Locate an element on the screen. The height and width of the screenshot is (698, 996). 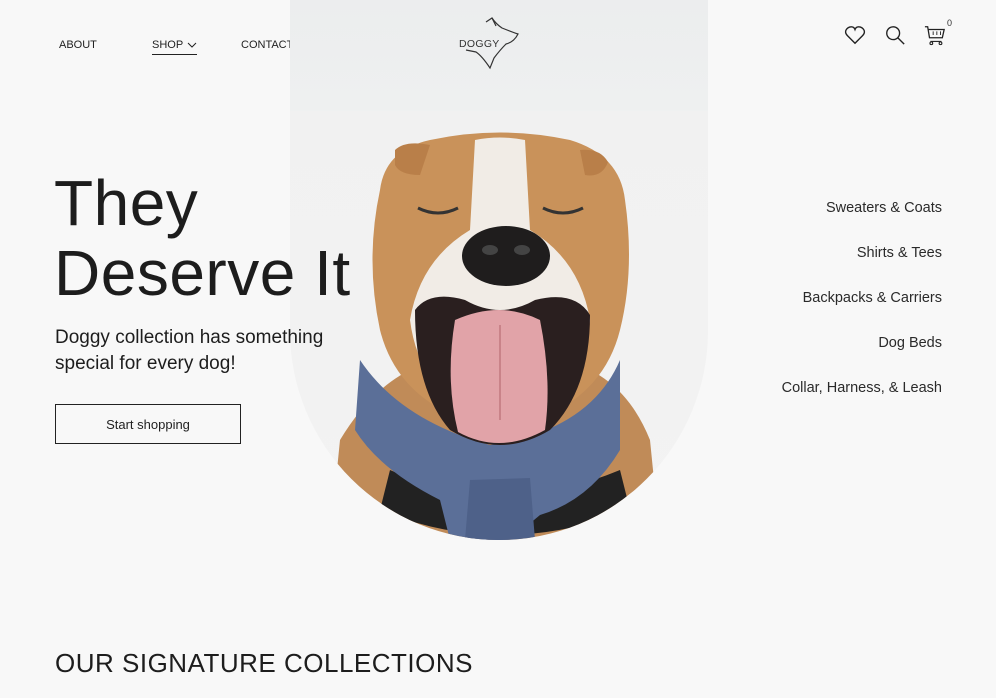
wishlist-button is located at coordinates (855, 35).